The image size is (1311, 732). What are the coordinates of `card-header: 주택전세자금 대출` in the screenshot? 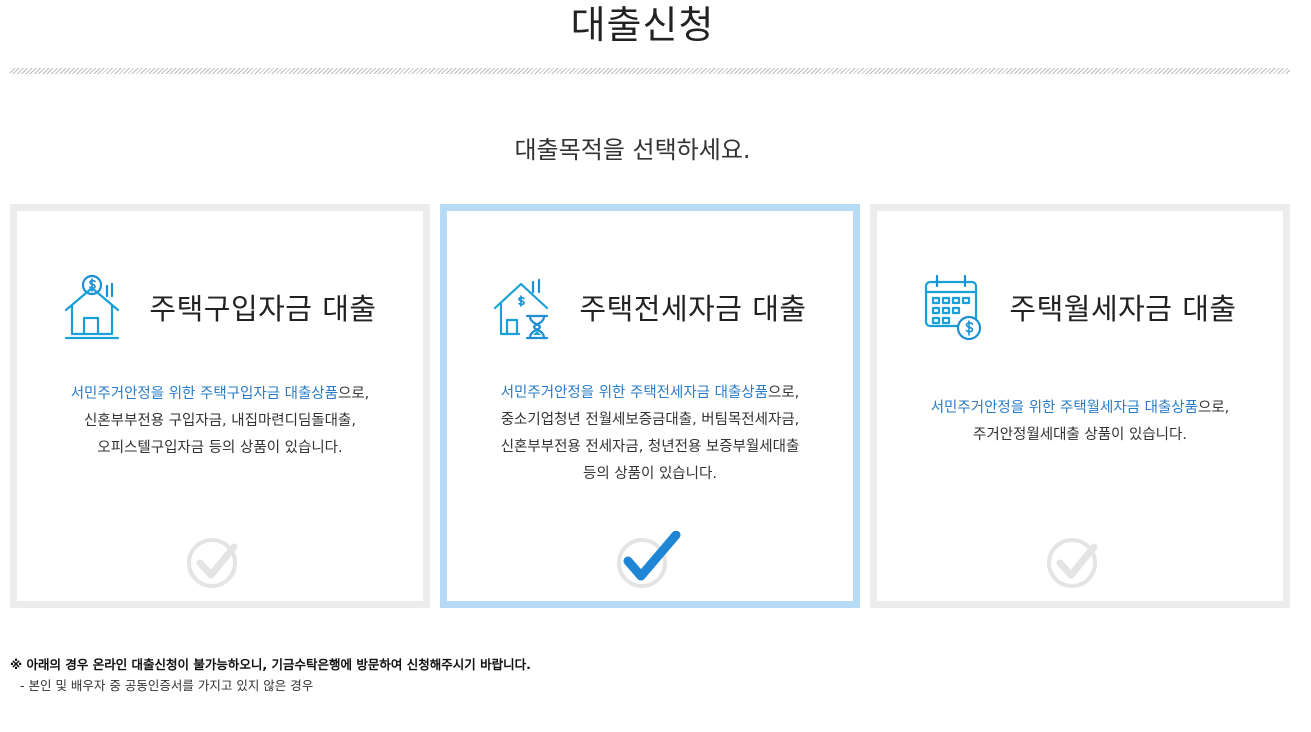 It's located at (650, 307).